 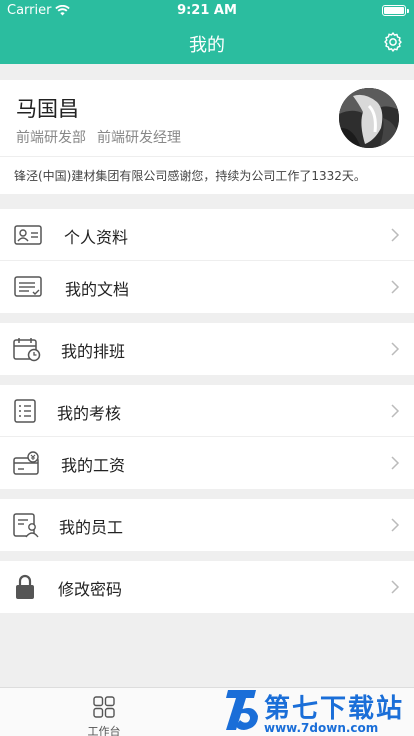 What do you see at coordinates (89, 413) in the screenshot?
I see `menu-item-label: 我的考核` at bounding box center [89, 413].